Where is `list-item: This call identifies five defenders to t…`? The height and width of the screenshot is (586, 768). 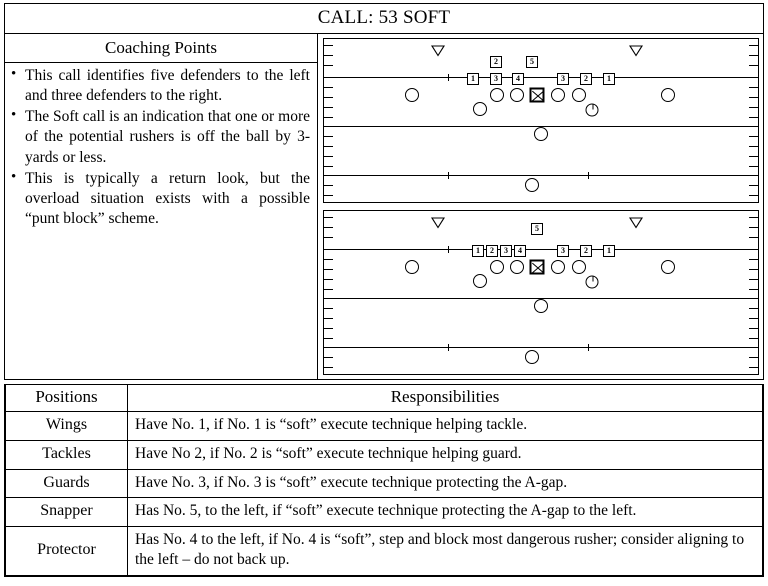
list-item: This call identifies five defenders to t… is located at coordinates (159, 85).